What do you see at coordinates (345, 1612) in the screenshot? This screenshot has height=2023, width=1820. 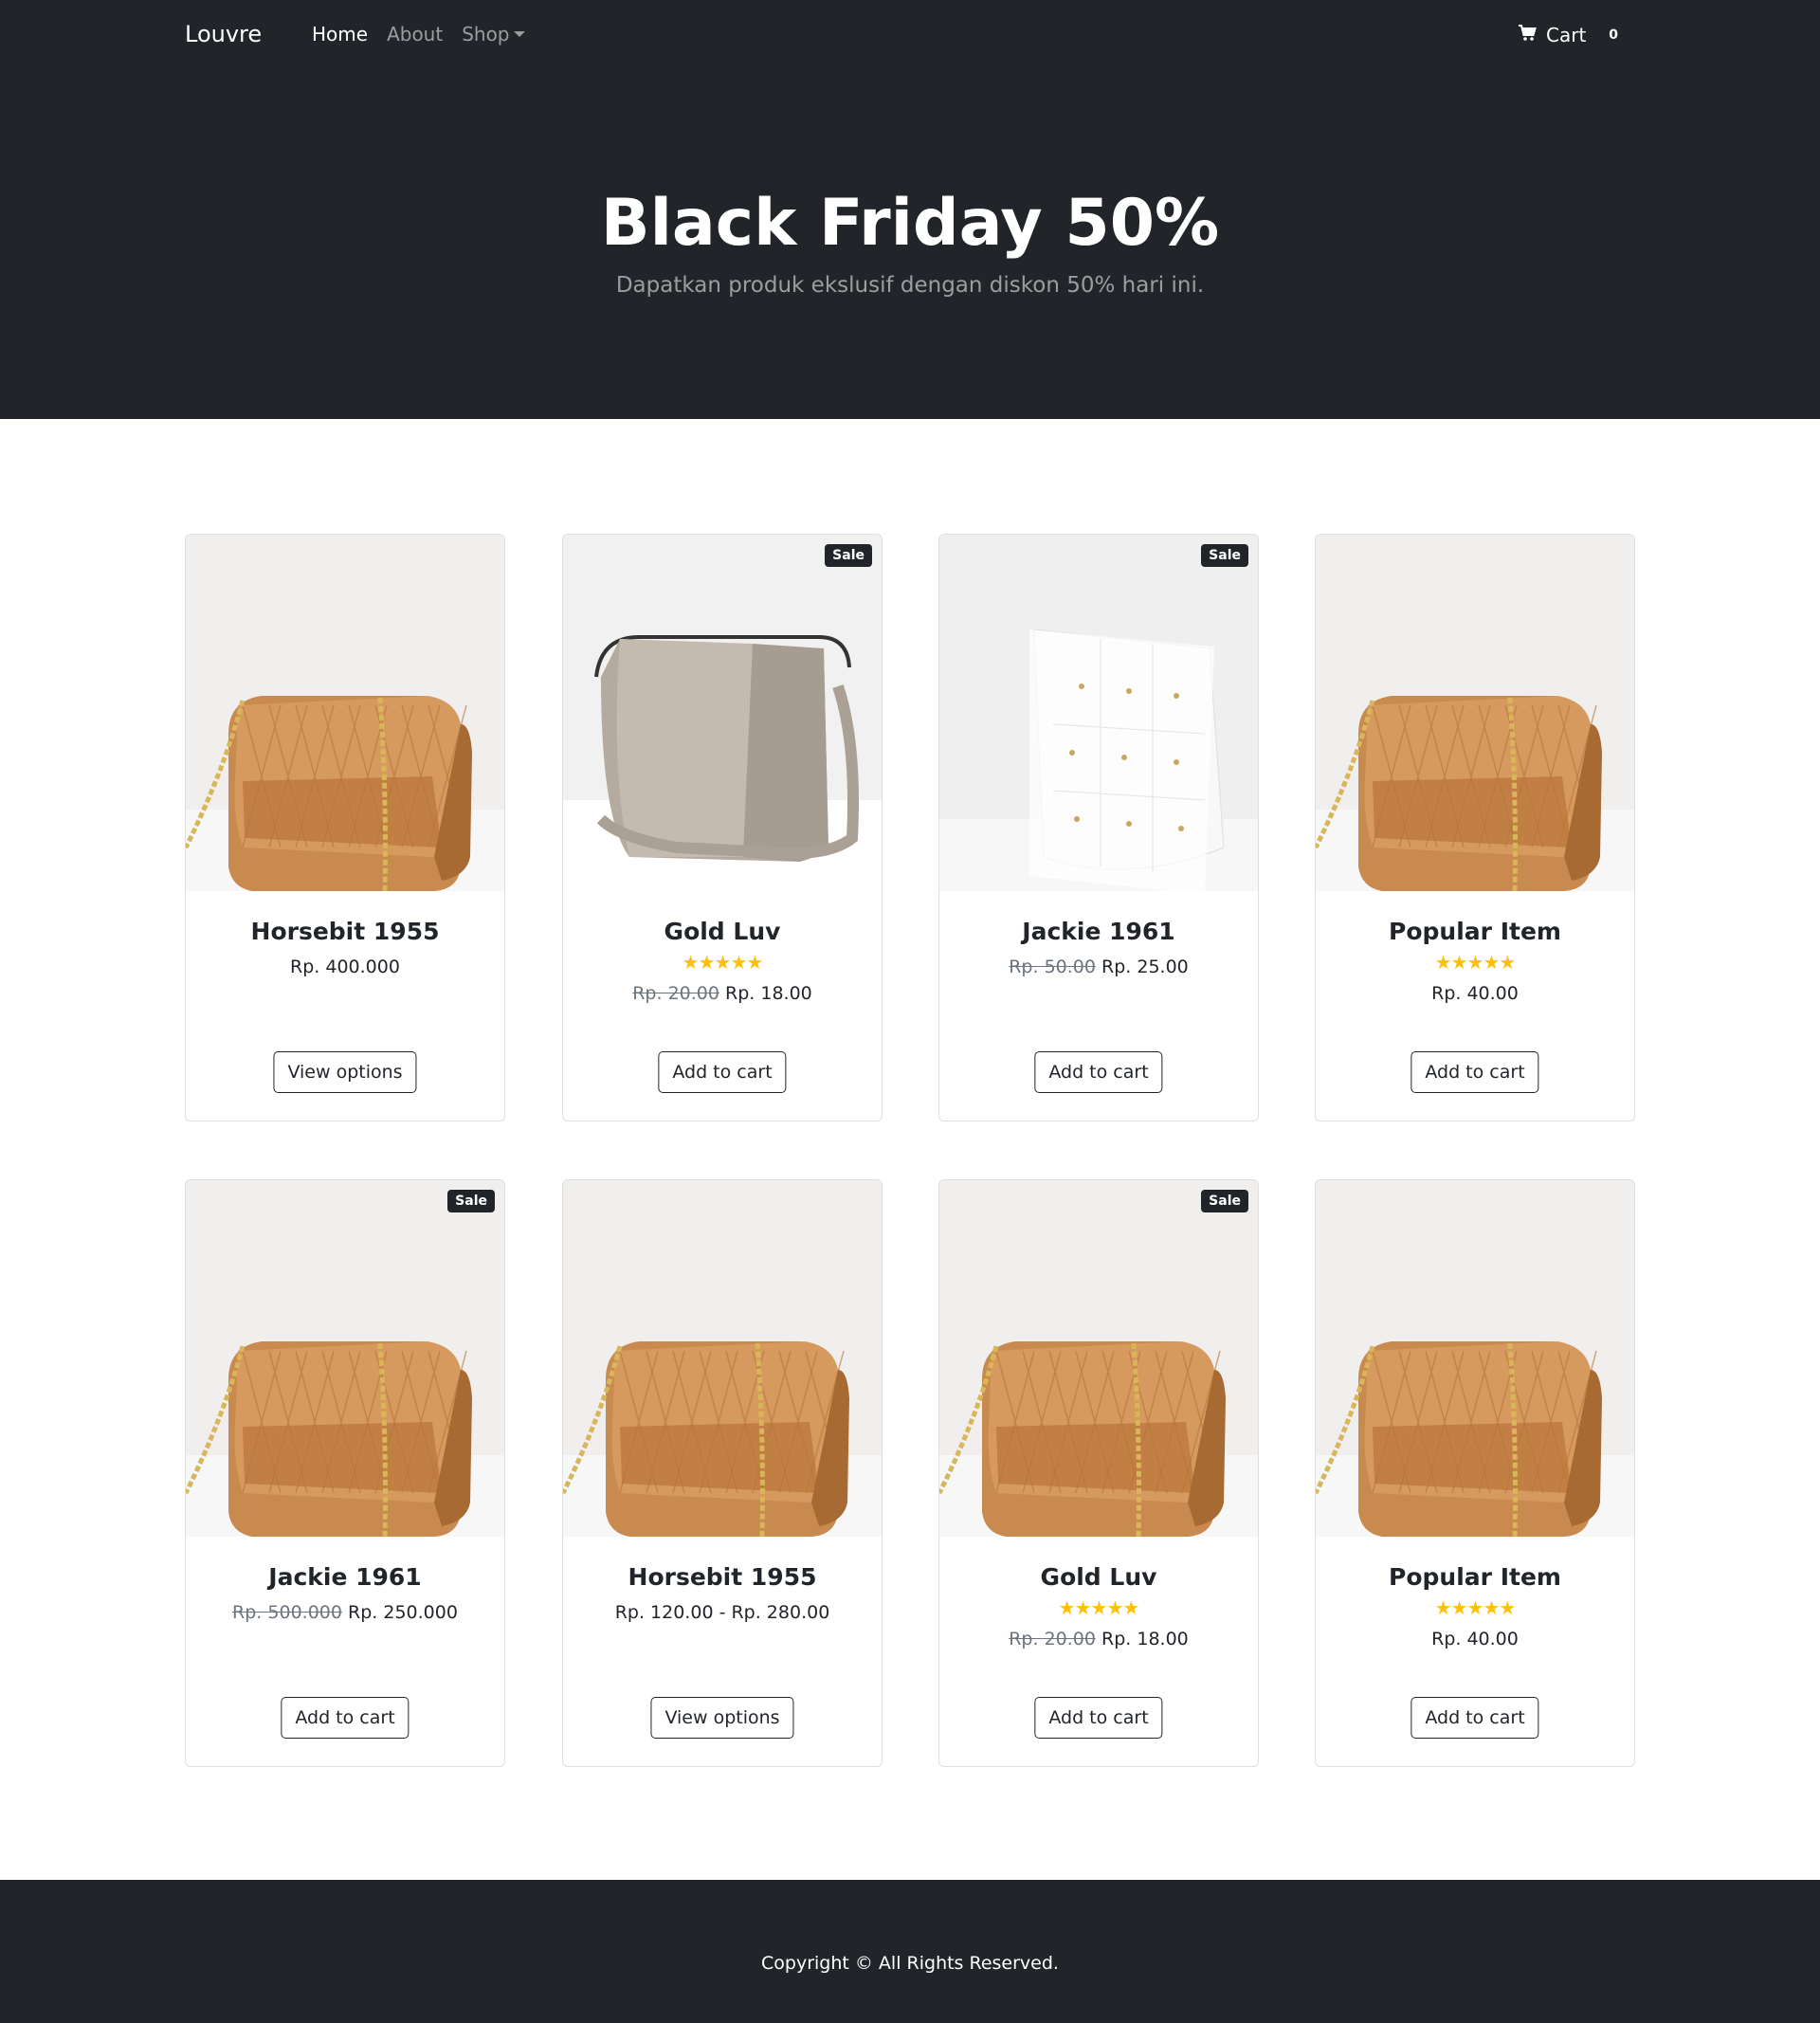 I see `product-price: Rp. 500.000 Rp. 250.000` at bounding box center [345, 1612].